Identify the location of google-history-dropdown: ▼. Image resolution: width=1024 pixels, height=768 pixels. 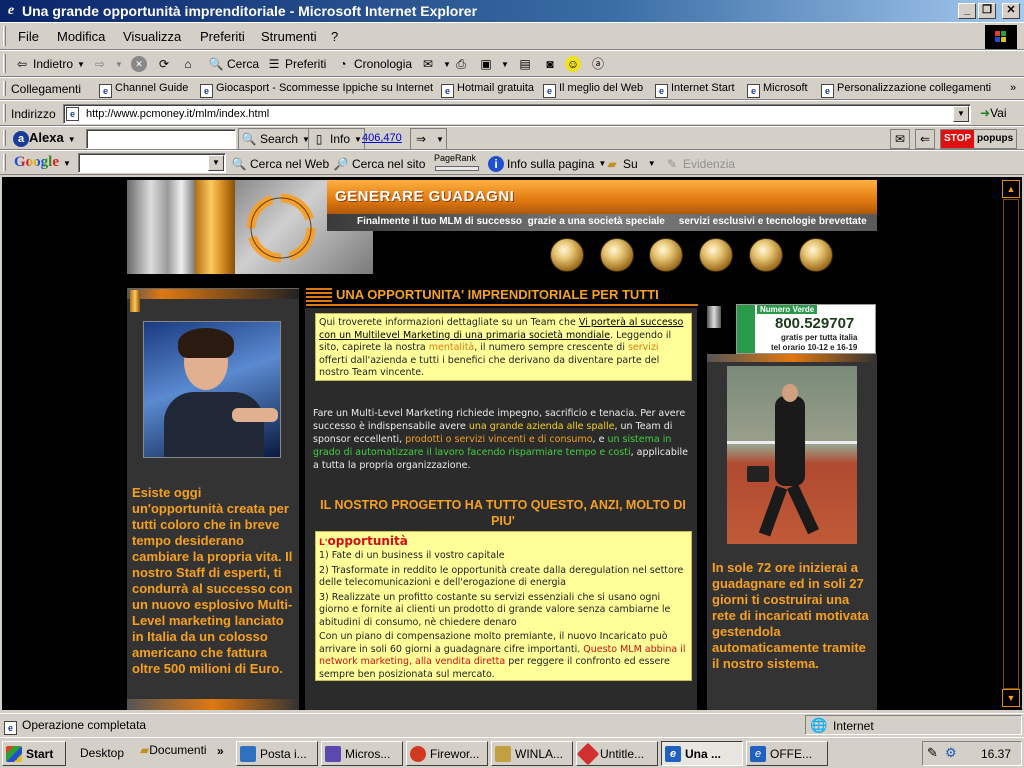
(216, 163).